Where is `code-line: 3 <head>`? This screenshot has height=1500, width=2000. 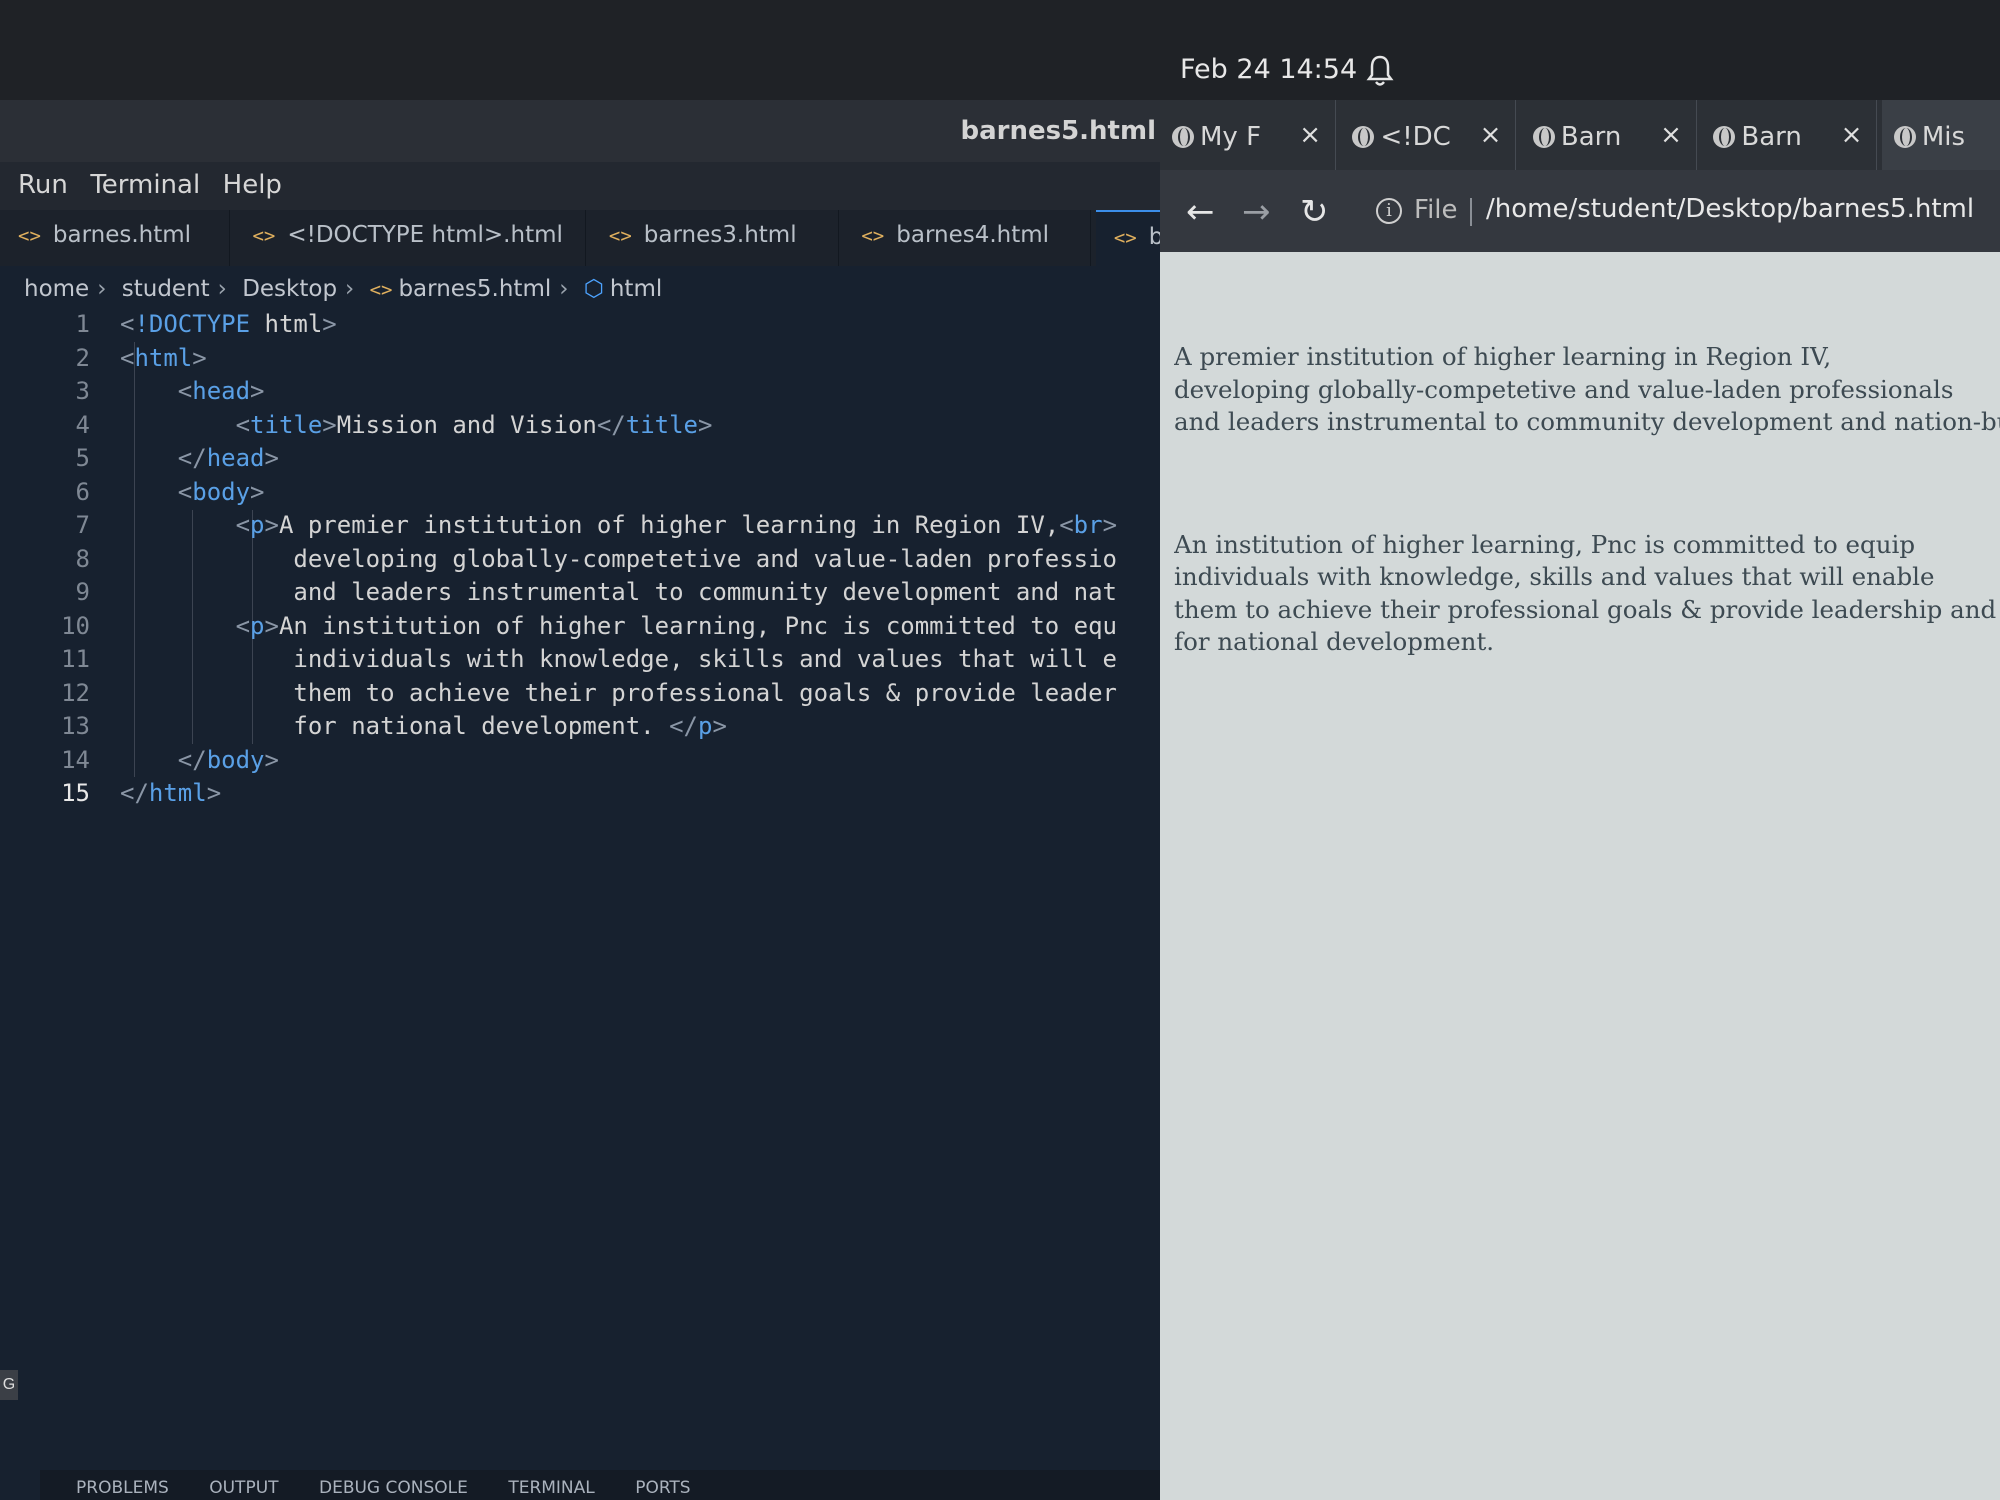 code-line: 3 <head> is located at coordinates (580, 392).